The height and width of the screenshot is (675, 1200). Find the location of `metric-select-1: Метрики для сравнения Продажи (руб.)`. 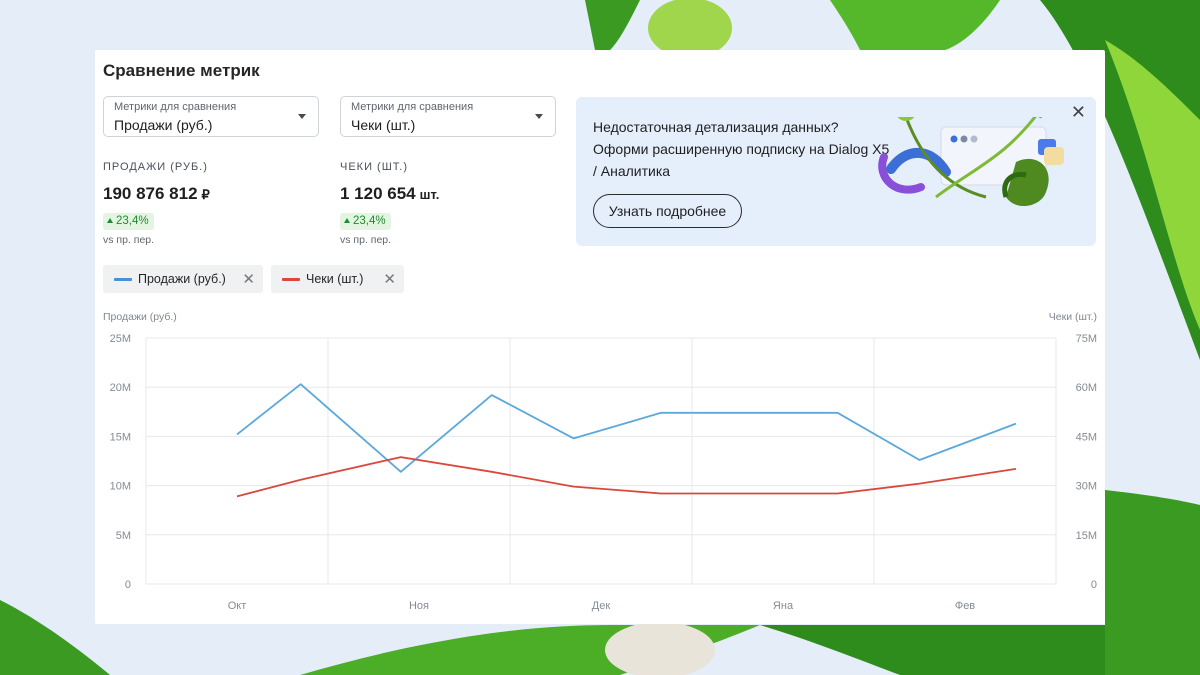

metric-select-1: Метрики для сравнения Продажи (руб.) is located at coordinates (211, 116).